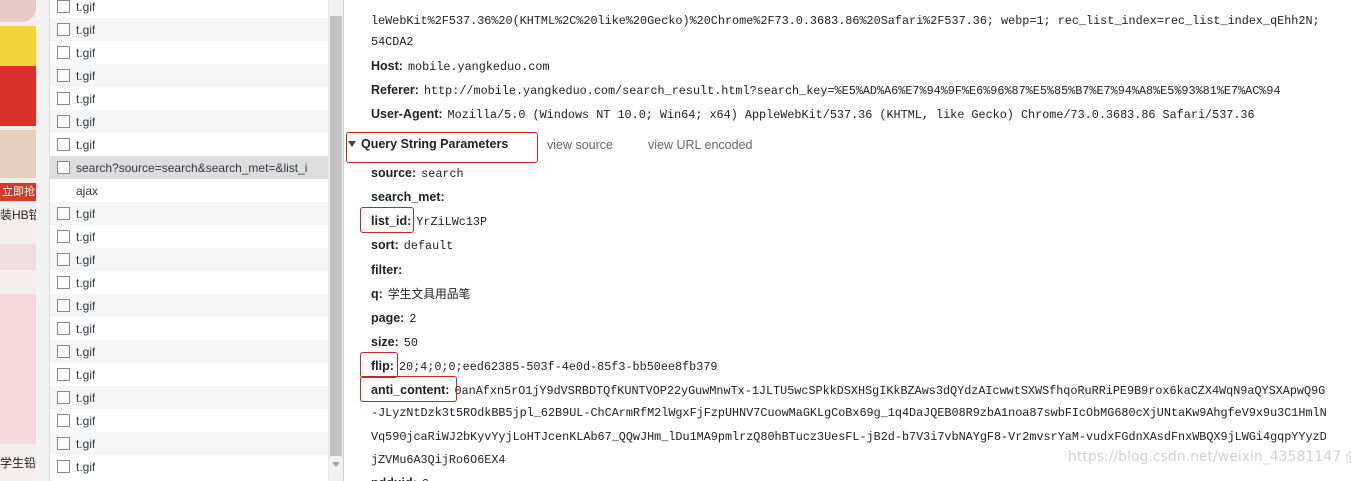 The height and width of the screenshot is (481, 1351). I want to click on product-label-2: 学生铅, so click(18, 463).